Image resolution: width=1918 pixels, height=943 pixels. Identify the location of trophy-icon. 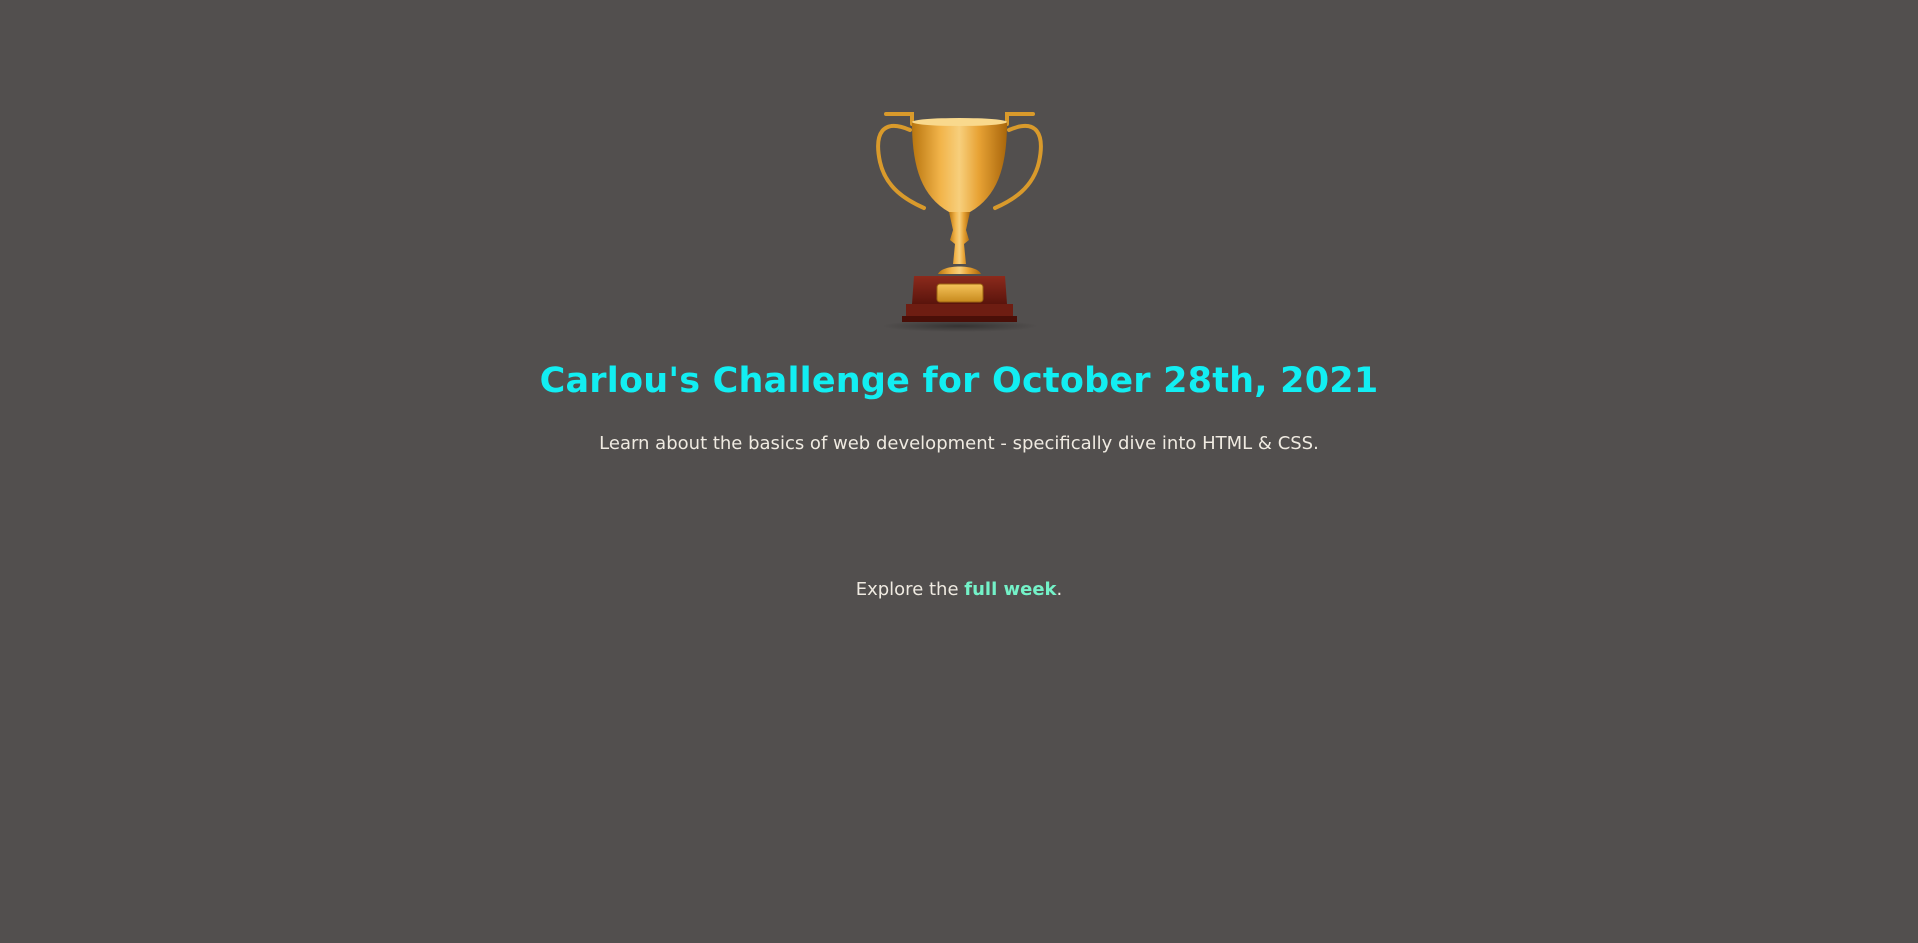
(959, 220).